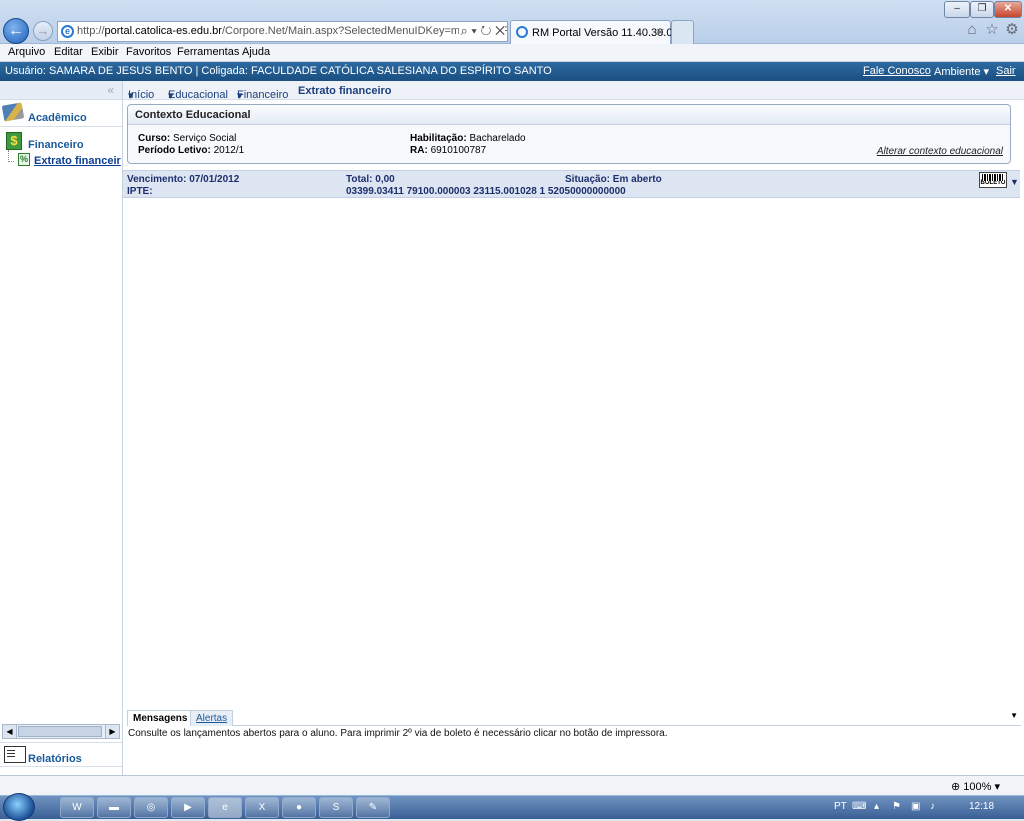  What do you see at coordinates (876, 806) in the screenshot?
I see `show-hidden-icons: ▴` at bounding box center [876, 806].